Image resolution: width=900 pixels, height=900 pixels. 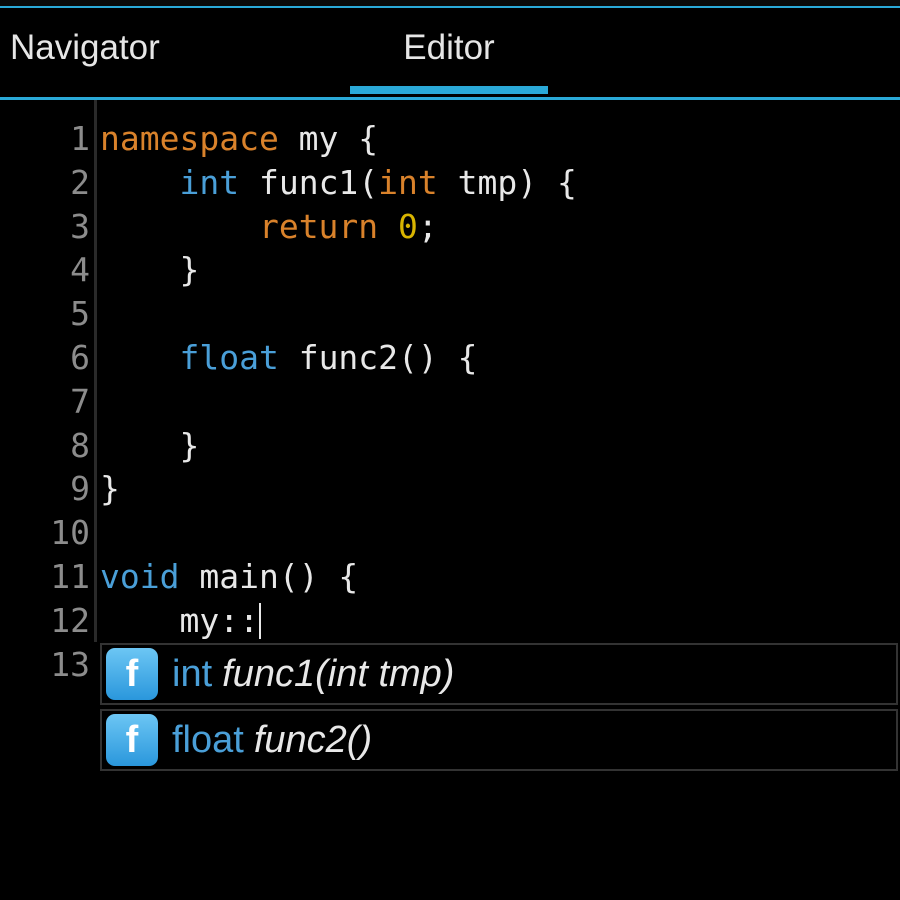 I want to click on tab-navigator: Navigator, so click(x=95, y=48).